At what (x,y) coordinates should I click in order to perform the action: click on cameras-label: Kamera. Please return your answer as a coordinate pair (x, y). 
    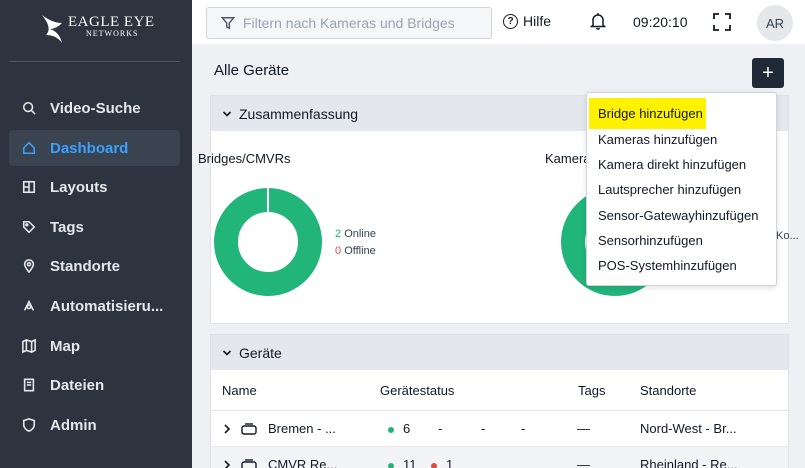
    Looking at the image, I should click on (568, 158).